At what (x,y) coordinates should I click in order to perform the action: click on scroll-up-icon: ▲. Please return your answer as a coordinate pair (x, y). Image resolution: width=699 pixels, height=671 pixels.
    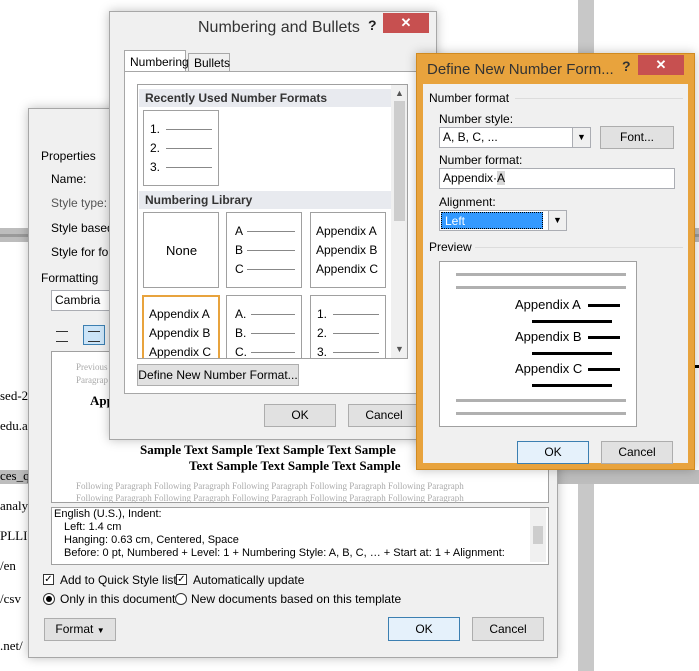
    Looking at the image, I should click on (399, 93).